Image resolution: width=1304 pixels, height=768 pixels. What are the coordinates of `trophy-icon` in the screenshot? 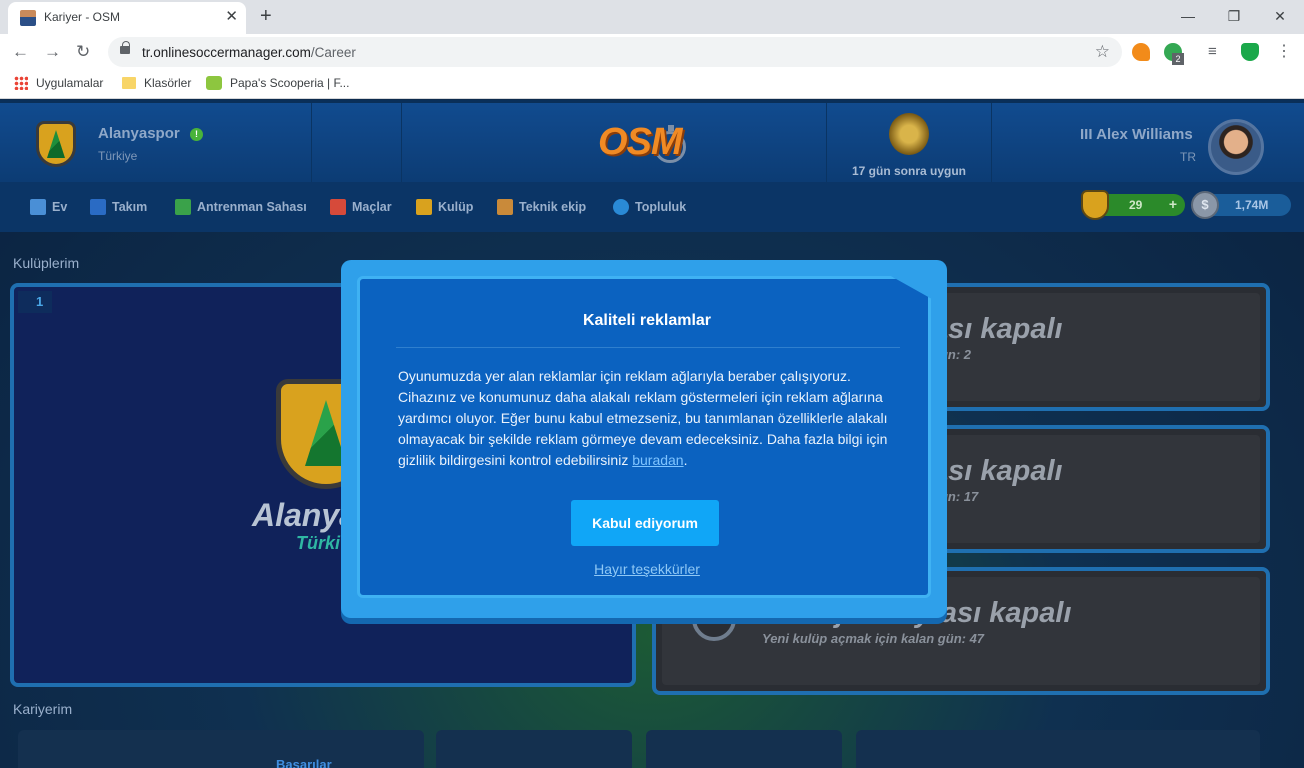 It's located at (909, 134).